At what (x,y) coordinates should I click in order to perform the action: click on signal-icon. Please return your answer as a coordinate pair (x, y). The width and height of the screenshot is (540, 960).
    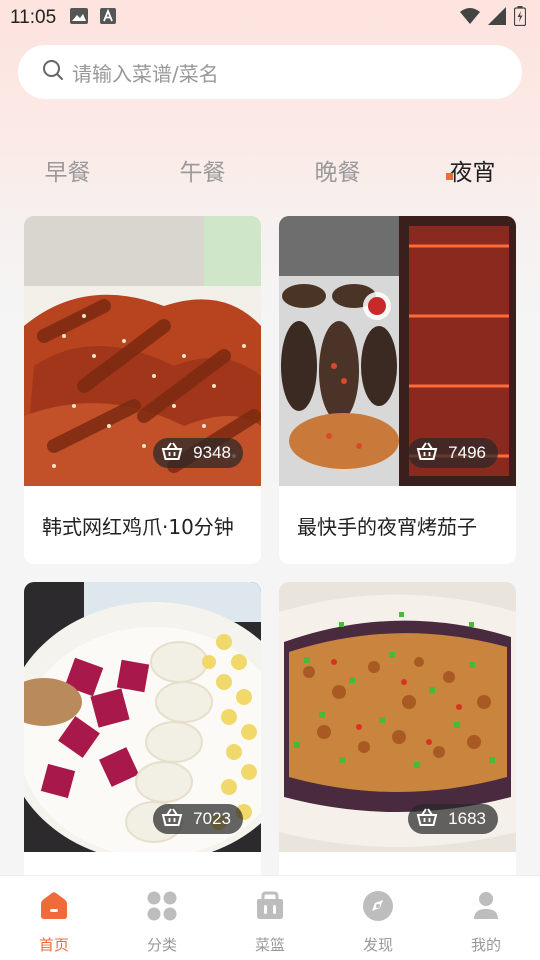
    Looking at the image, I should click on (497, 18).